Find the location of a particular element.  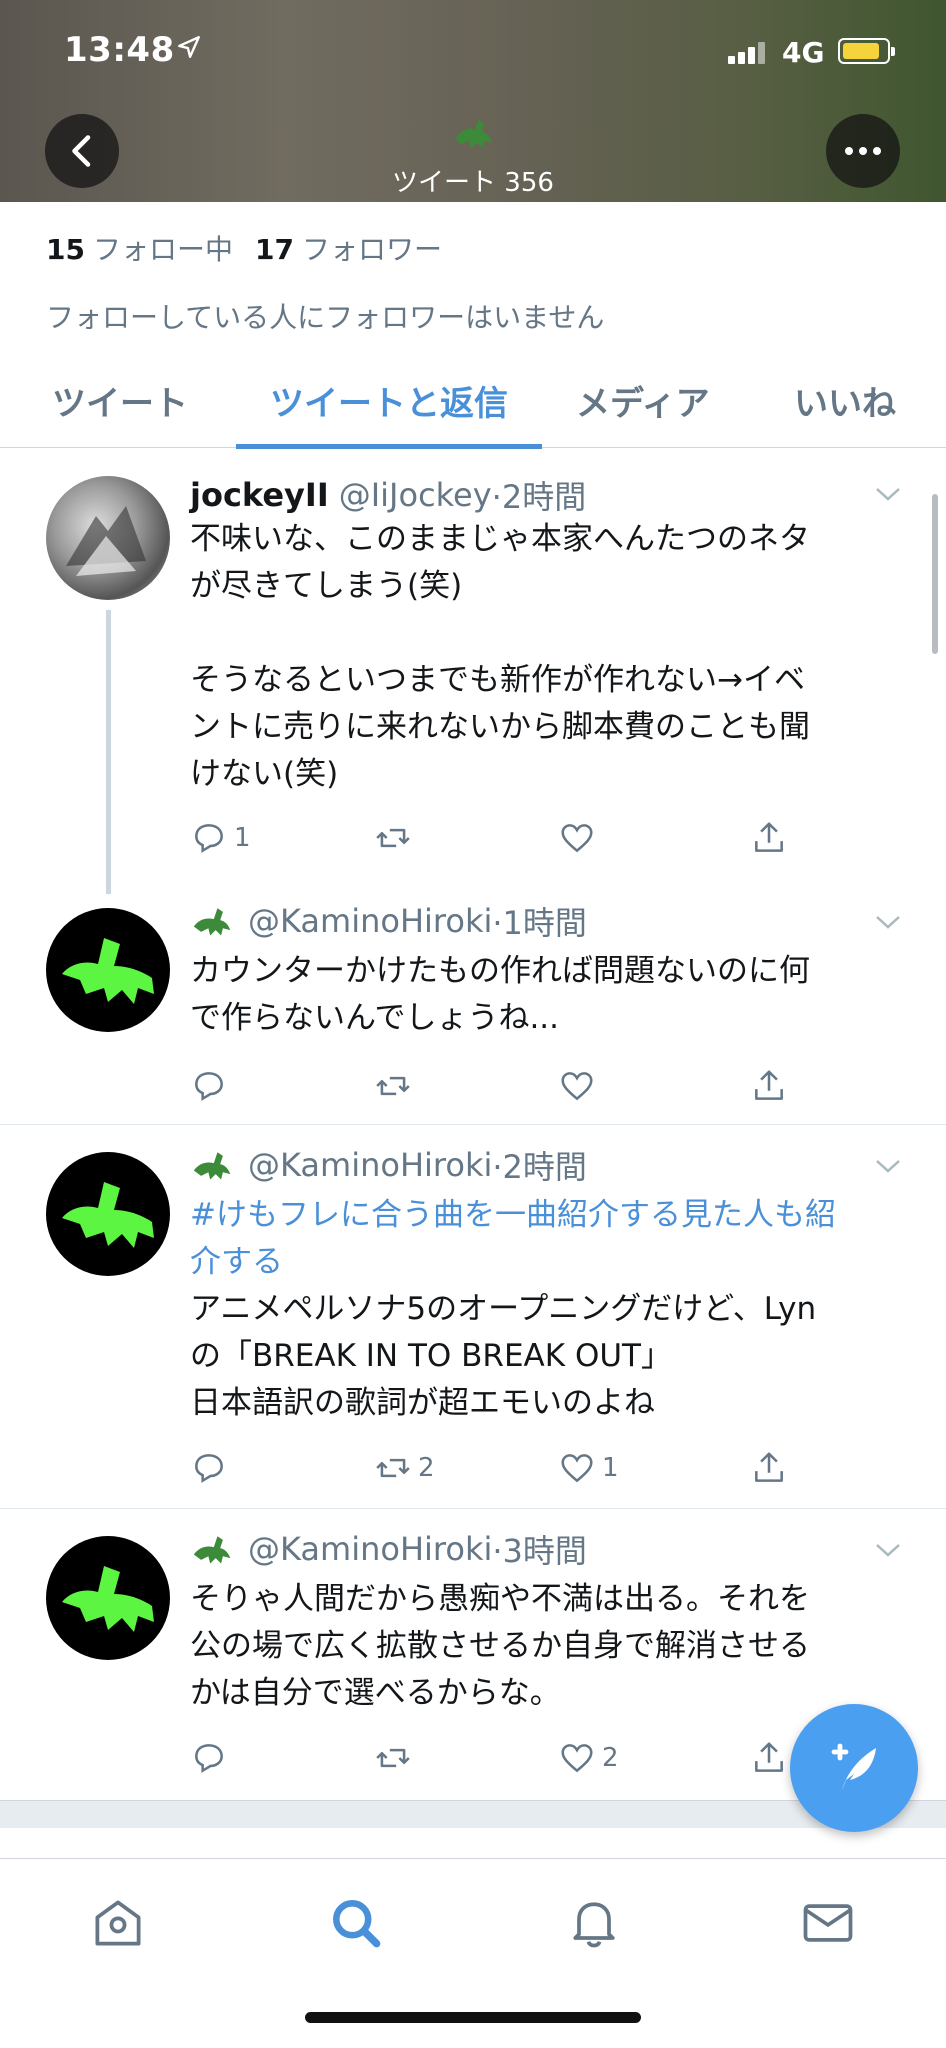

signal-icon is located at coordinates (749, 53).